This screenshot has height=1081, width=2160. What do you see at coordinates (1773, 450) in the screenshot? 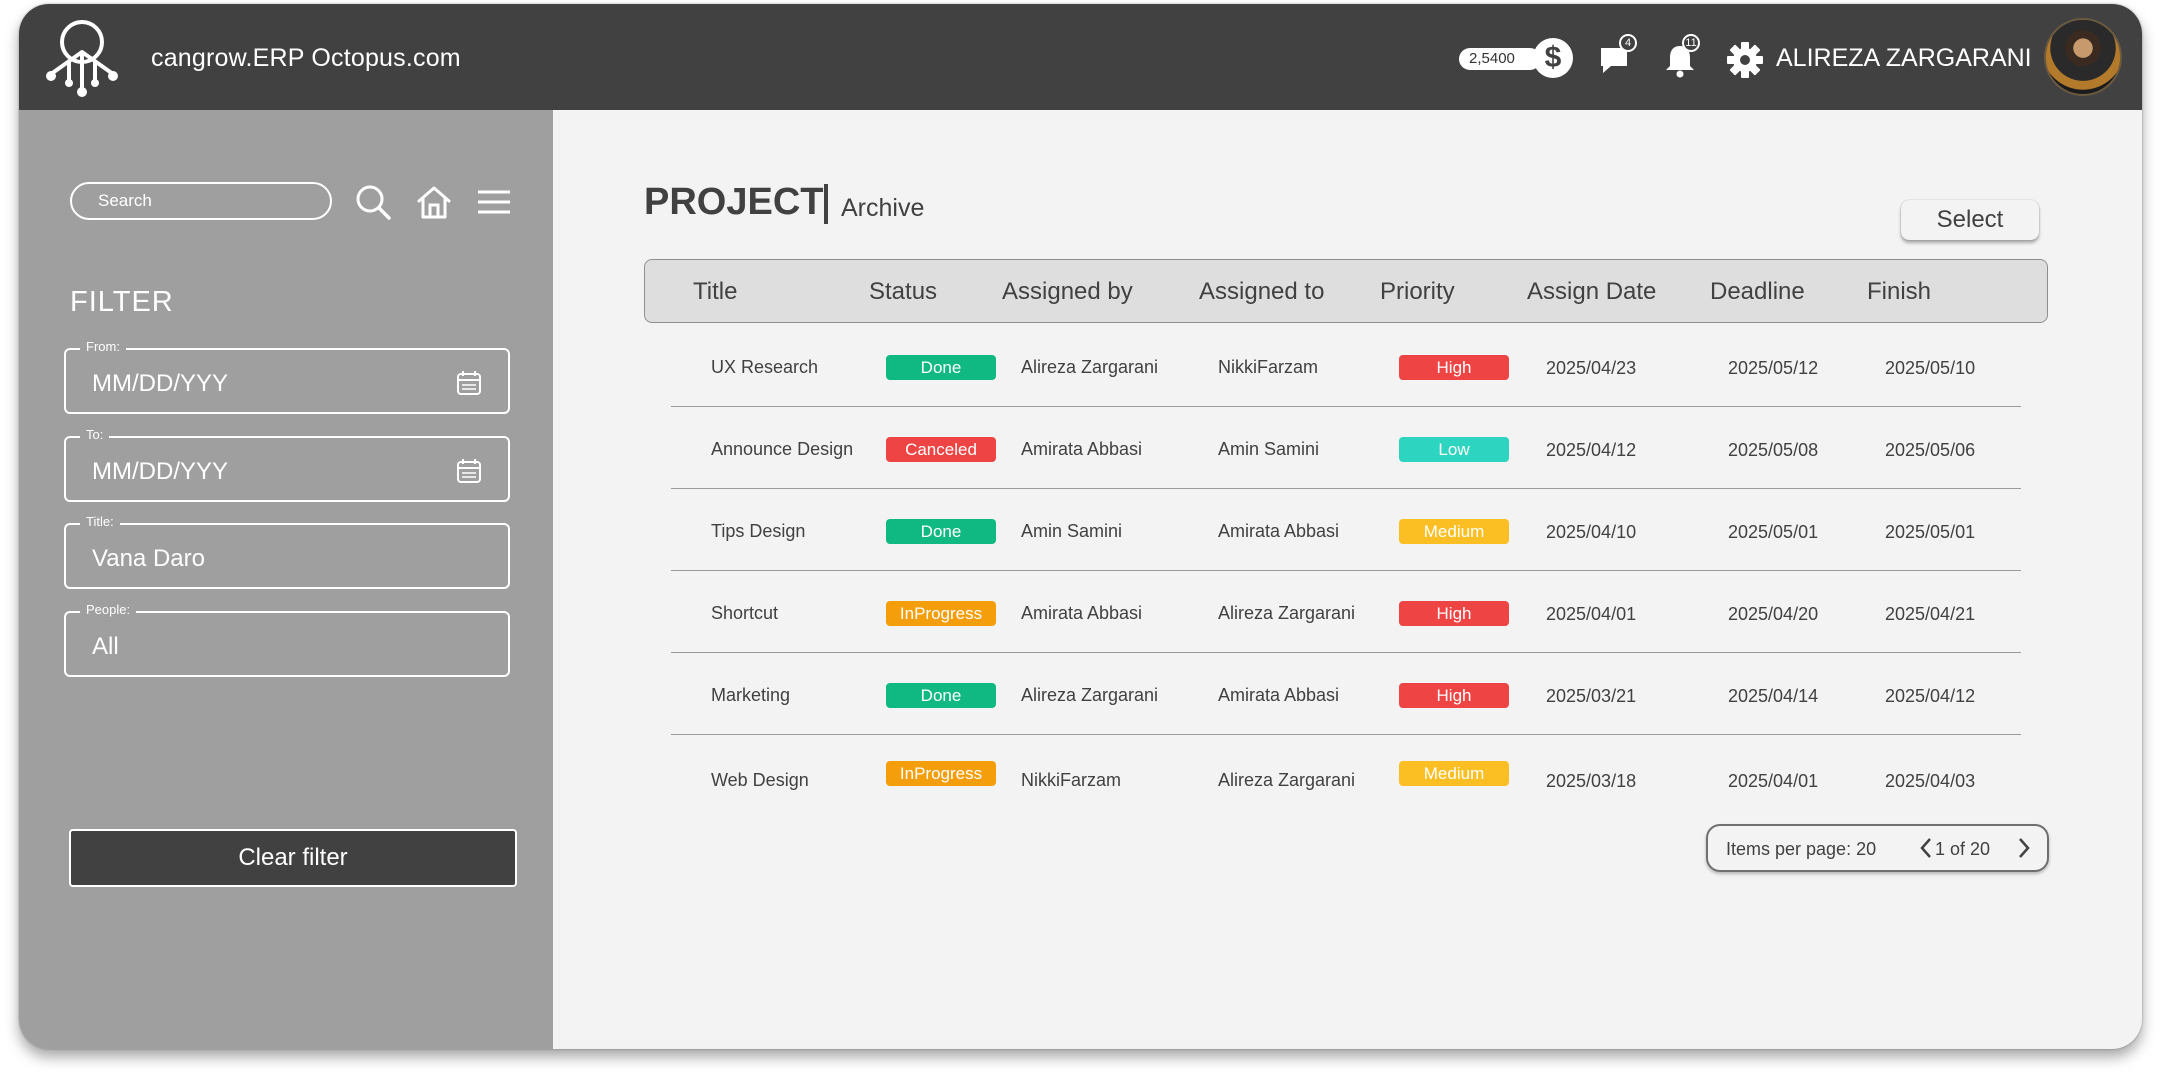
I see `deadline-date: 2025/05/08` at bounding box center [1773, 450].